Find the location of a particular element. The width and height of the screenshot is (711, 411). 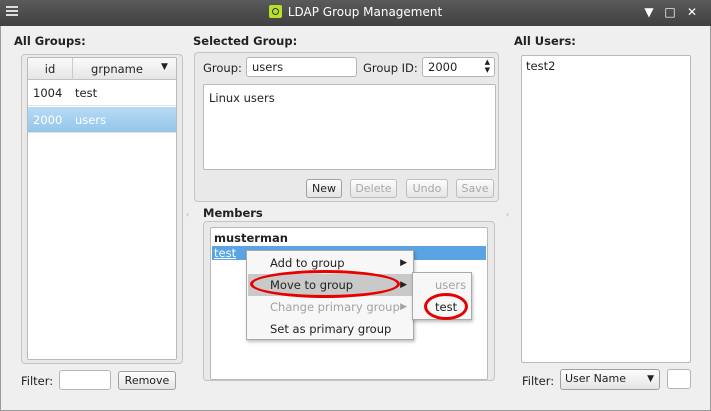

groups-table-header: id grpname ▼ is located at coordinates (102, 69).